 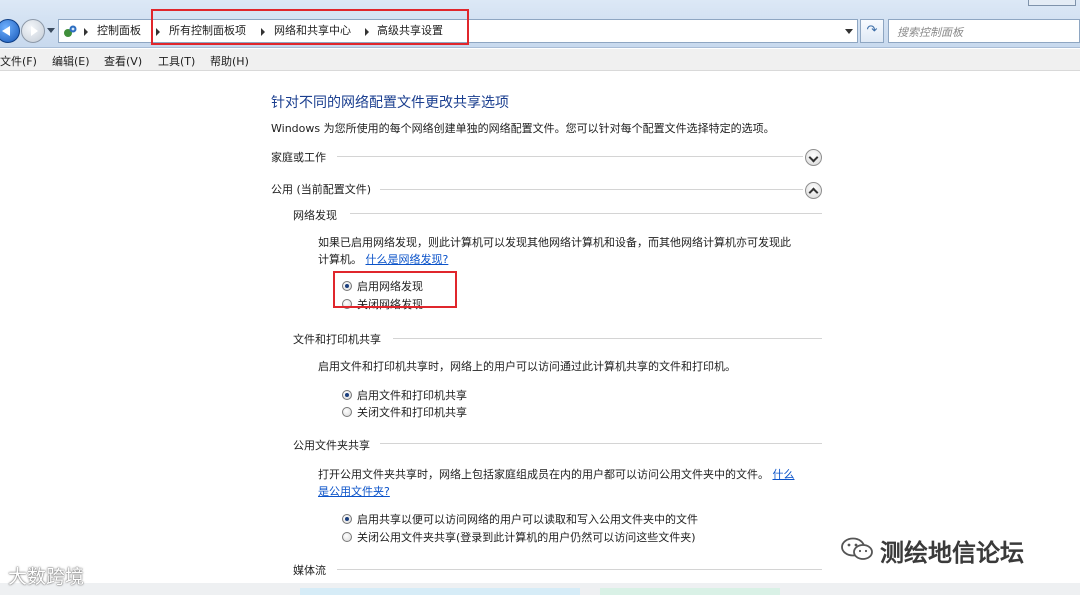 What do you see at coordinates (347, 537) in the screenshot?
I see `disable-public-folder-sharing-radio` at bounding box center [347, 537].